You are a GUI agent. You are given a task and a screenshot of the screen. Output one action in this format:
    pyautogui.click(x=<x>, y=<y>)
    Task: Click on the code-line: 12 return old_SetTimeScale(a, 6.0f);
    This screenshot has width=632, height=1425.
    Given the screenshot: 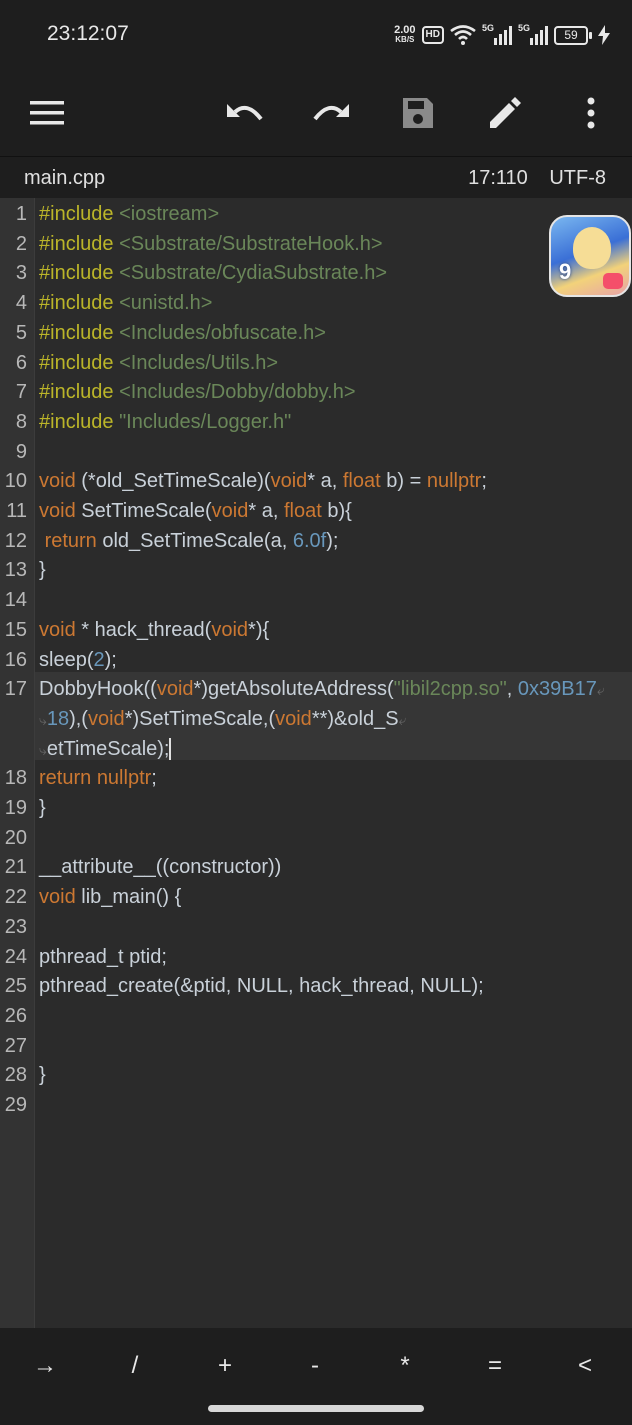 What is the action you would take?
    pyautogui.click(x=316, y=541)
    